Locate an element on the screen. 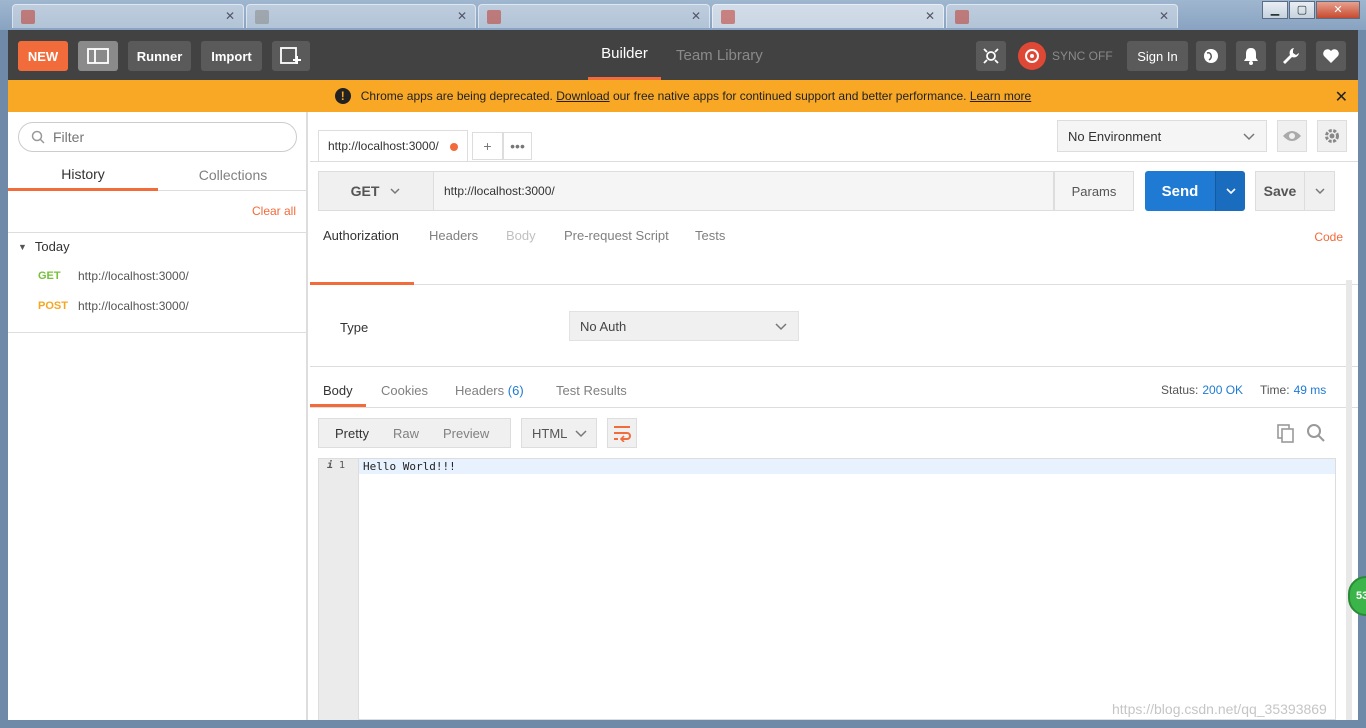 This screenshot has height=728, width=1366. method-value: GET is located at coordinates (365, 191).